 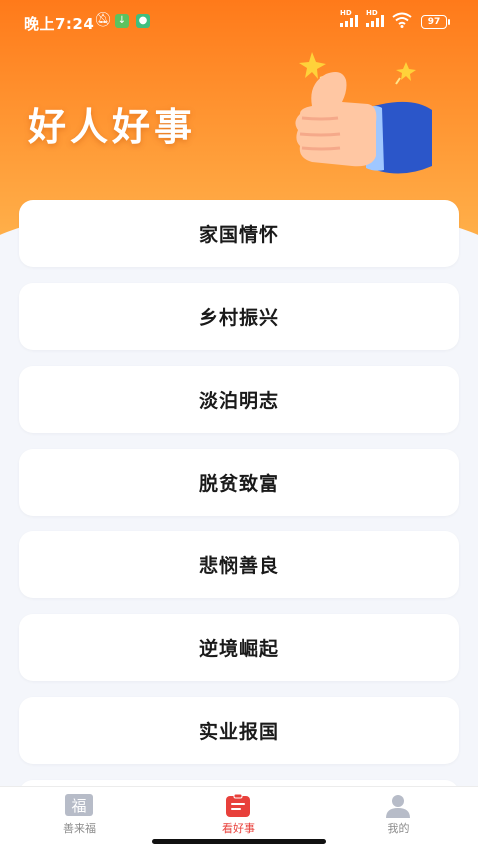 I want to click on category-card: 家国情怀, so click(x=239, y=233).